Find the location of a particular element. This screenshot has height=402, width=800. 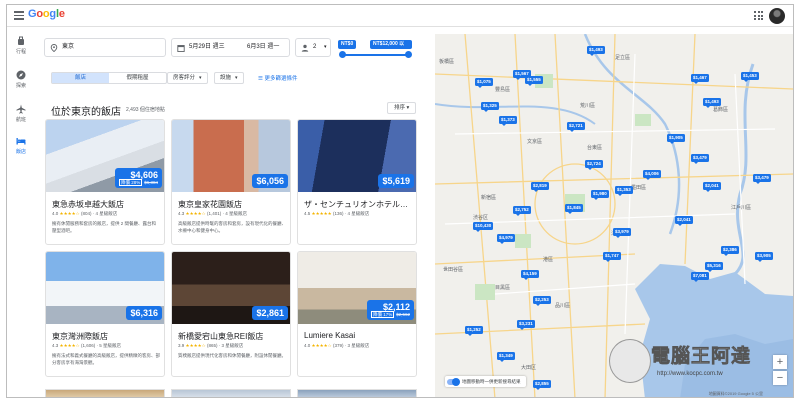

map-price-pin: $1,353 is located at coordinates (624, 191).